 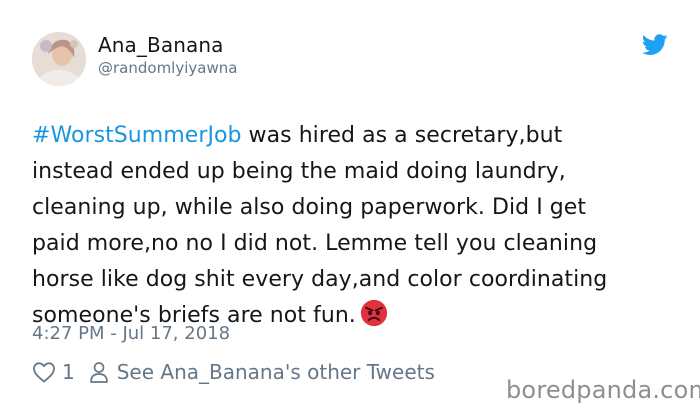 I want to click on tweet-timestamp: 4:27 PM - Jul 17, 2018, so click(x=131, y=333).